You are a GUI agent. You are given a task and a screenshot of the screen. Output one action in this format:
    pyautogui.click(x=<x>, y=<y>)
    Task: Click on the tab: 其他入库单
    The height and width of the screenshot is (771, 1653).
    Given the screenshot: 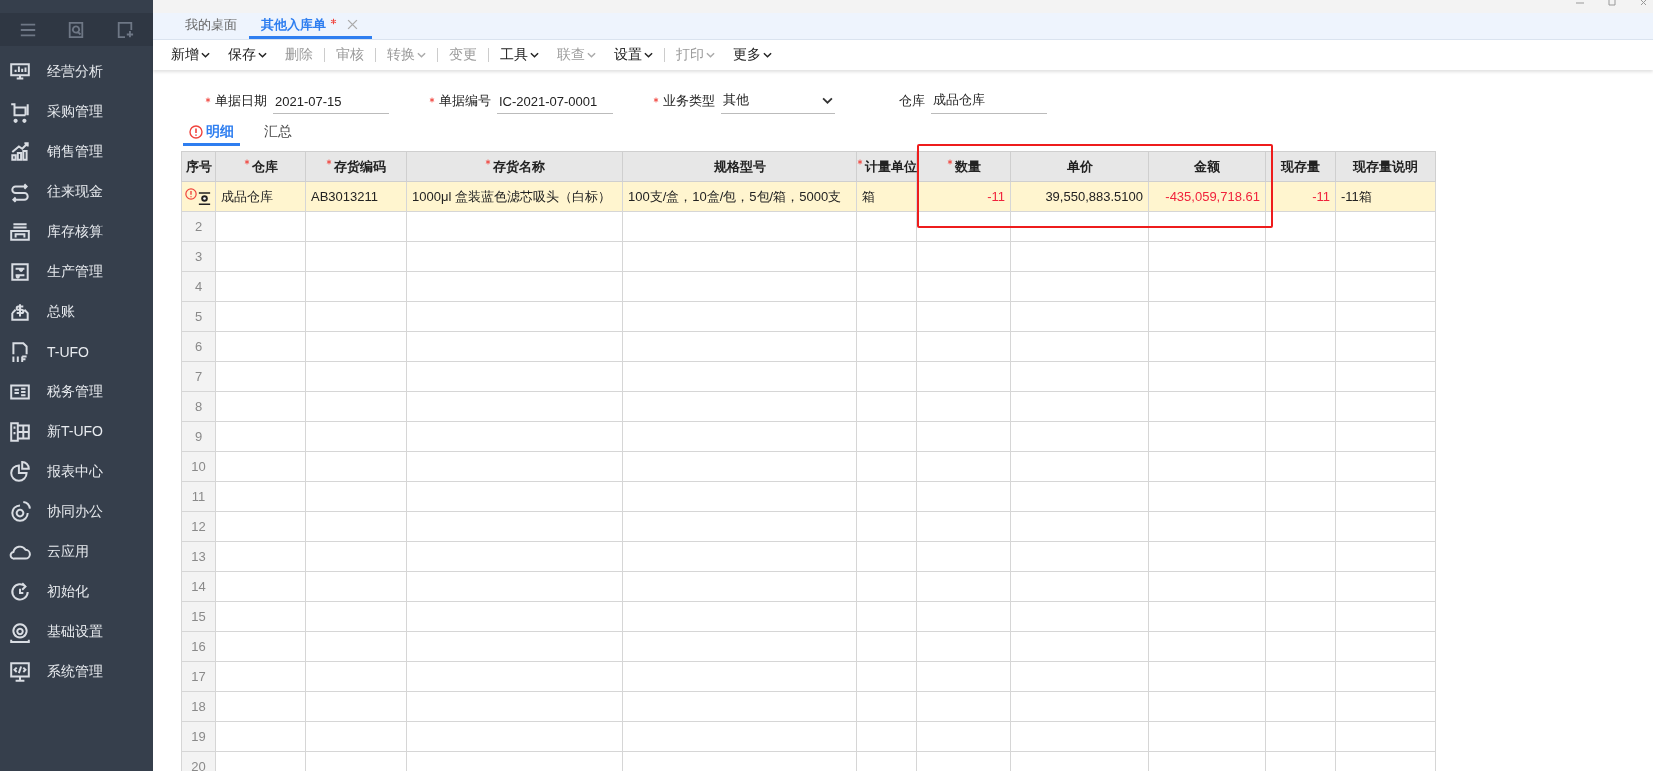 What is the action you would take?
    pyautogui.click(x=310, y=26)
    